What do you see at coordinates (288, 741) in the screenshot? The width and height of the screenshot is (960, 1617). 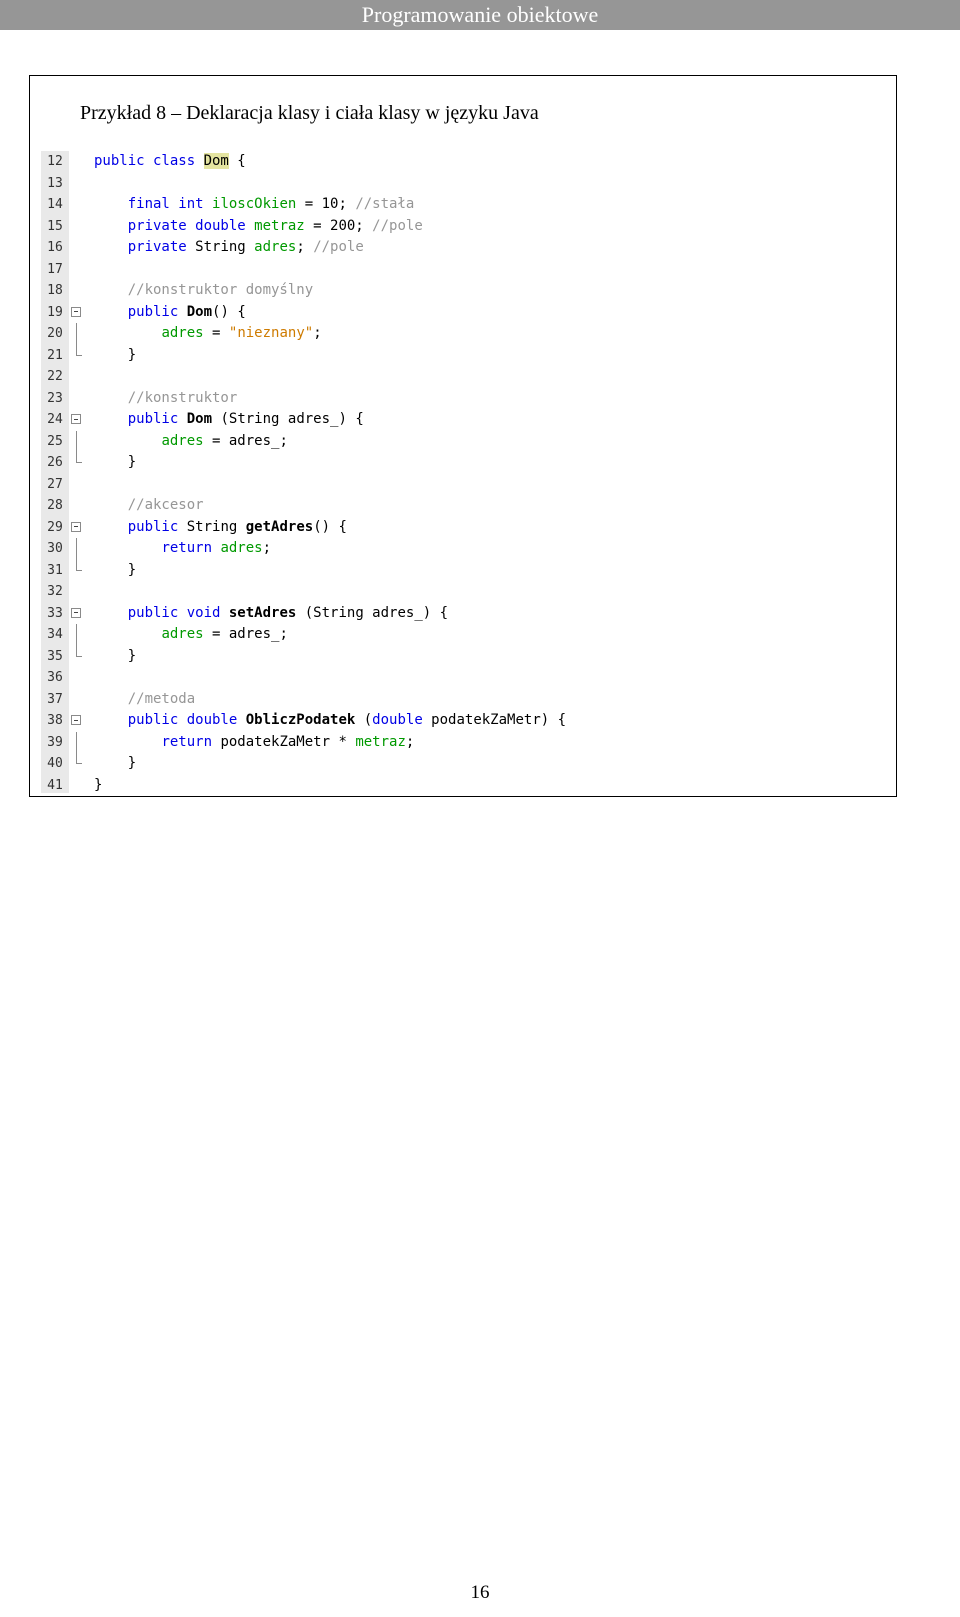 I see `code-token: podatekZaMetr *` at bounding box center [288, 741].